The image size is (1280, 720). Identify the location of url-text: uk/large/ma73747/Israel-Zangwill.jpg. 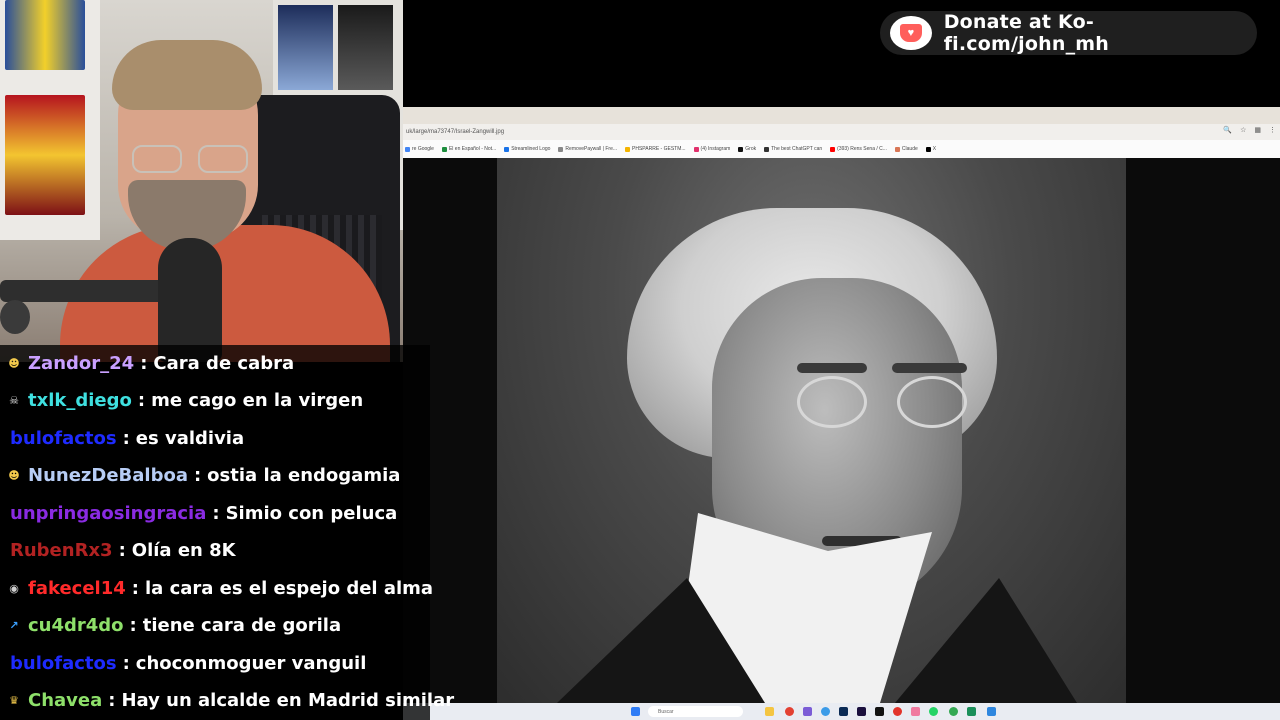
(455, 132).